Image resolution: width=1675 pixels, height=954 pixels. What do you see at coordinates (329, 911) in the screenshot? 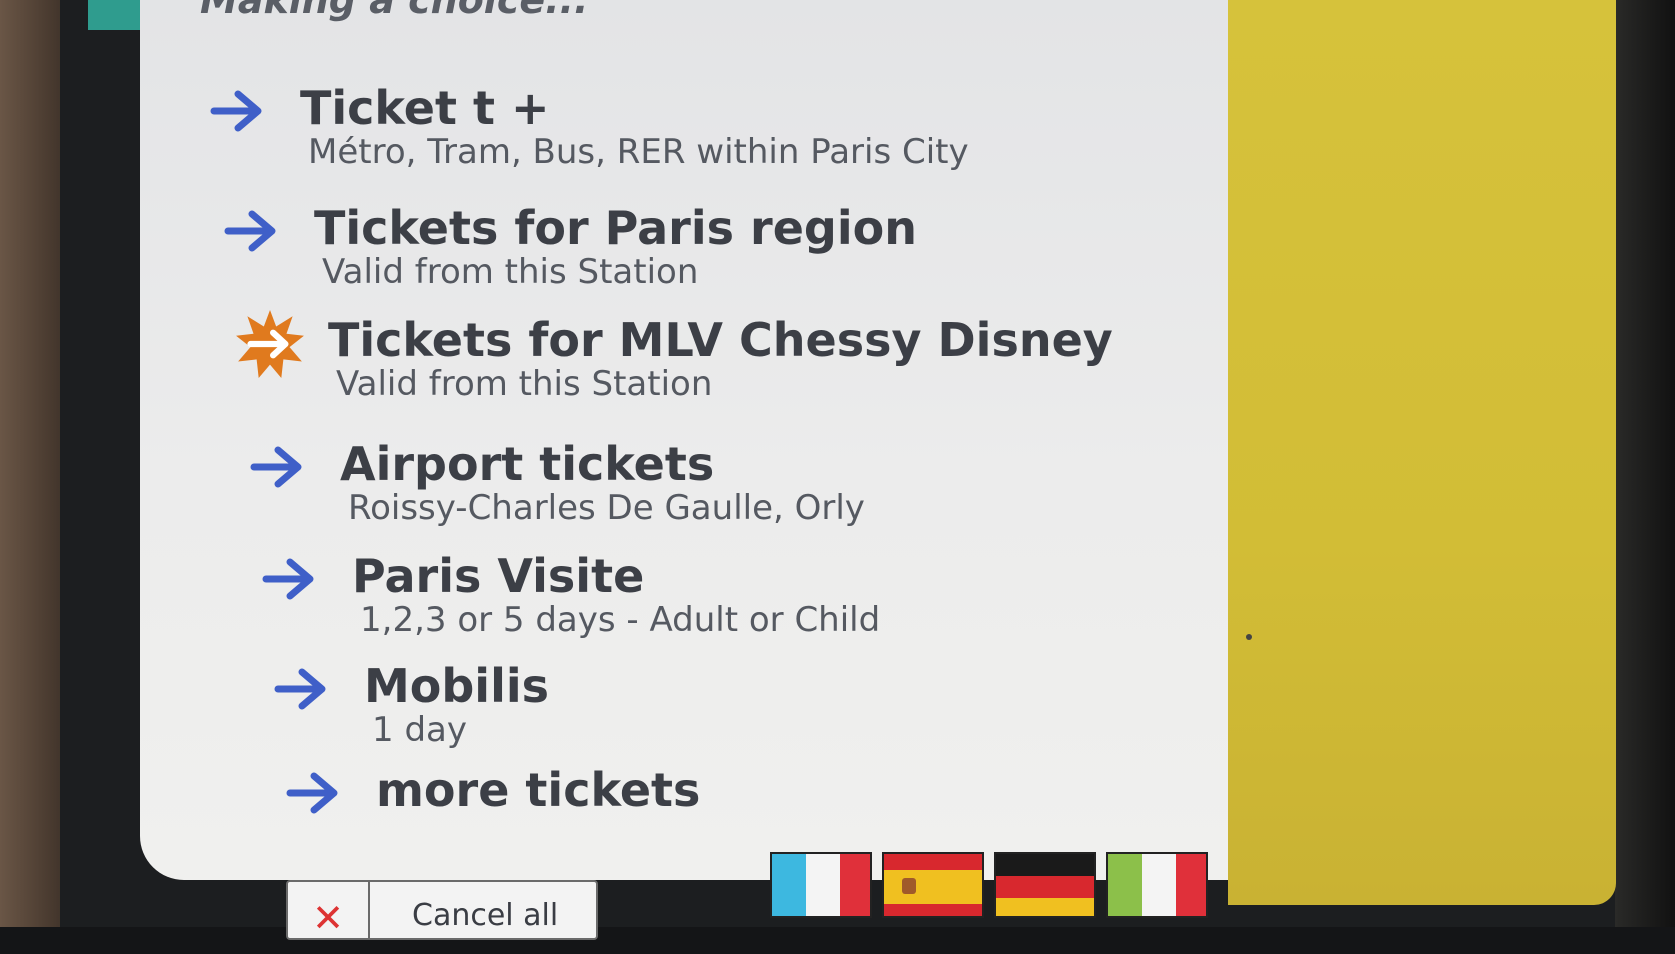
I see `close-icon: ✕` at bounding box center [329, 911].